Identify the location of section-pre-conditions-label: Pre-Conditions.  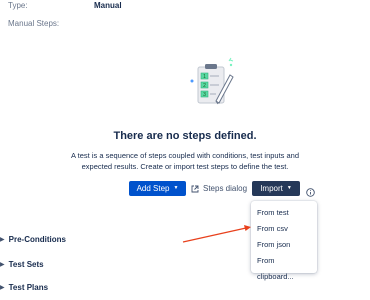
(37, 239).